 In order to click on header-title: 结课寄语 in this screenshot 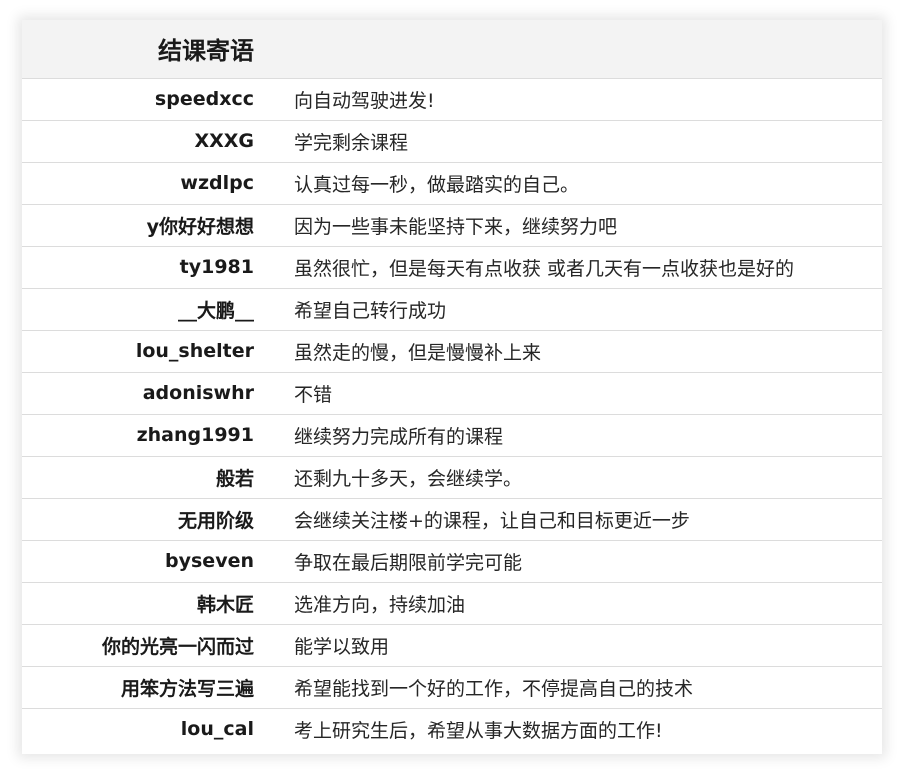, I will do `click(206, 51)`.